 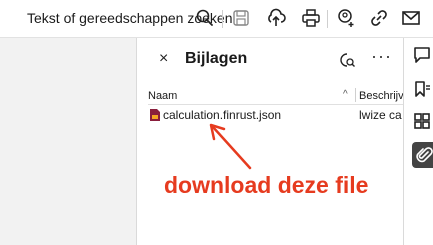 I want to click on more-options-button: ···, so click(x=381, y=56).